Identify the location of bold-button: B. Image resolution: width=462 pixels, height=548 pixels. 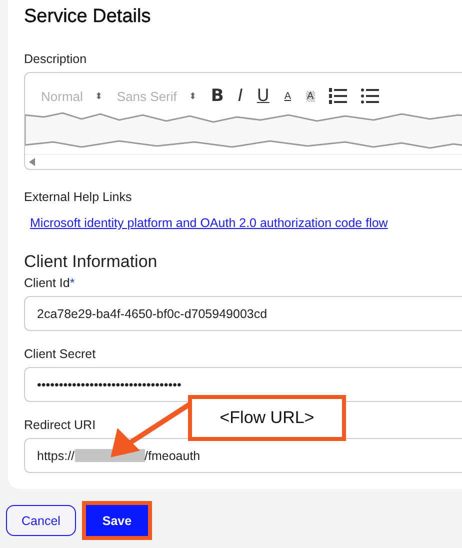
(217, 96).